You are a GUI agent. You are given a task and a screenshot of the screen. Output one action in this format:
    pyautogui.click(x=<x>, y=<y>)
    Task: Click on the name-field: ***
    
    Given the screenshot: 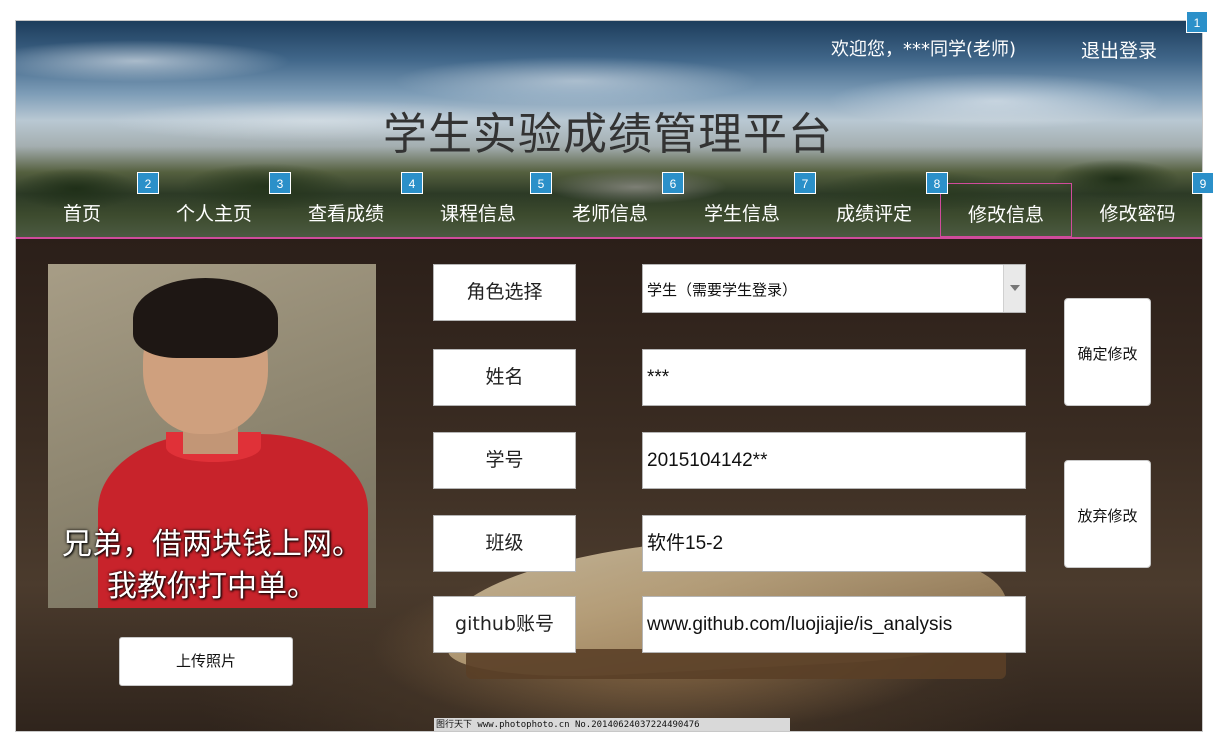 What is the action you would take?
    pyautogui.click(x=834, y=377)
    